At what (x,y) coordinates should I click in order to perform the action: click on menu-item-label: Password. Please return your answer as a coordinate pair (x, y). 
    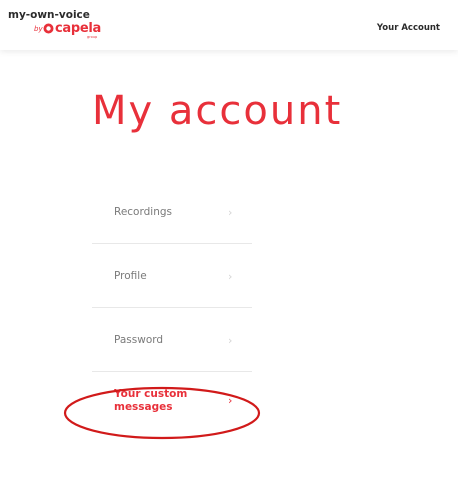
    Looking at the image, I should click on (139, 340).